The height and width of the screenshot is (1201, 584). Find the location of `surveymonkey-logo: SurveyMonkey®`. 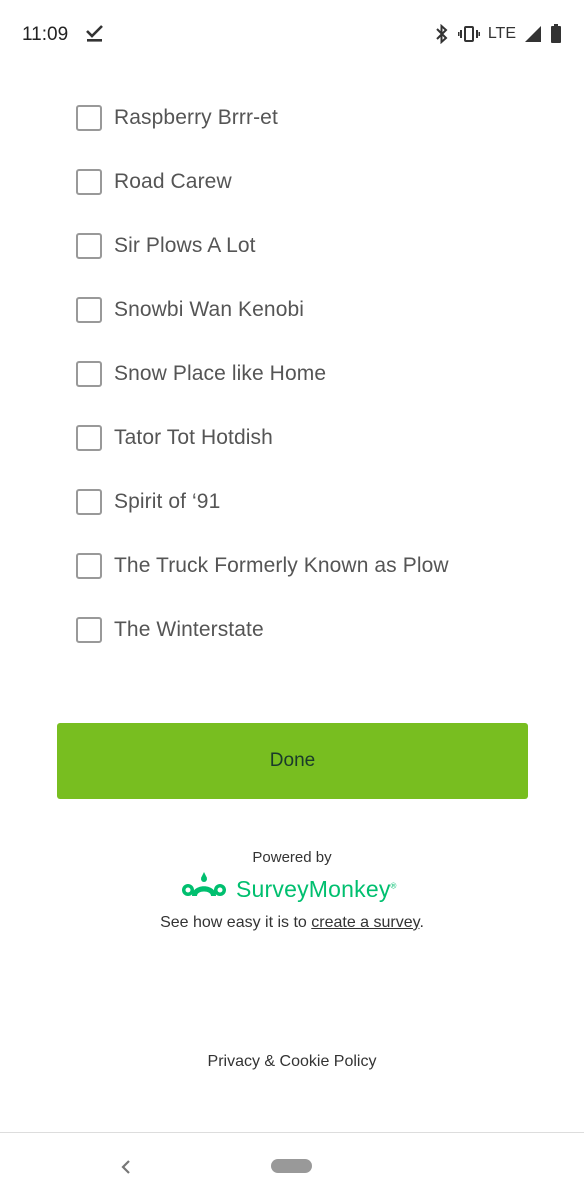

surveymonkey-logo: SurveyMonkey® is located at coordinates (288, 889).